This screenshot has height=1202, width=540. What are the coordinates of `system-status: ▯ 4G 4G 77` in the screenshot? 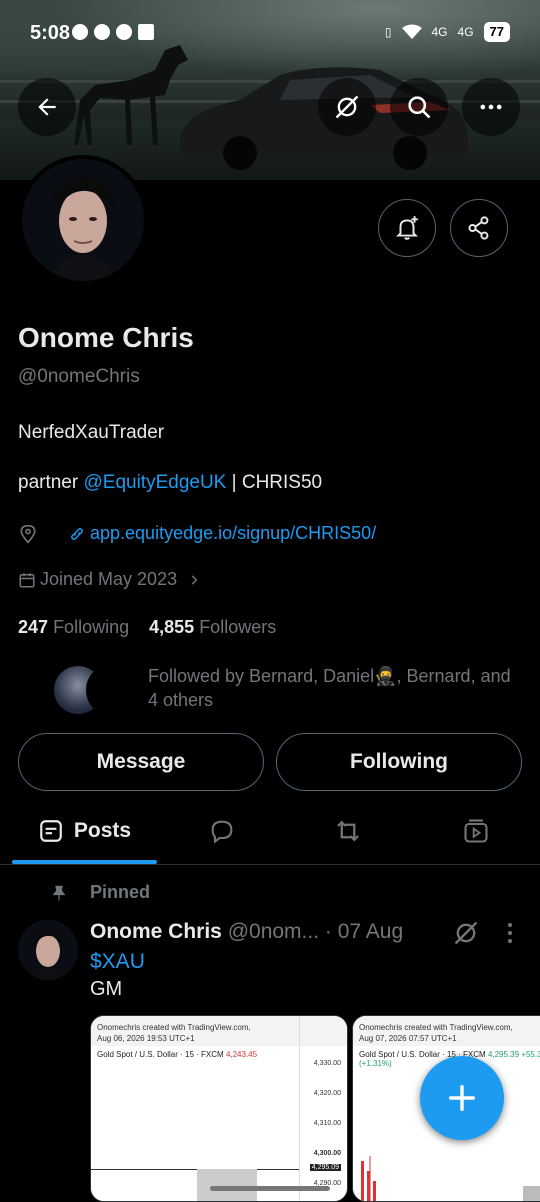 It's located at (447, 32).